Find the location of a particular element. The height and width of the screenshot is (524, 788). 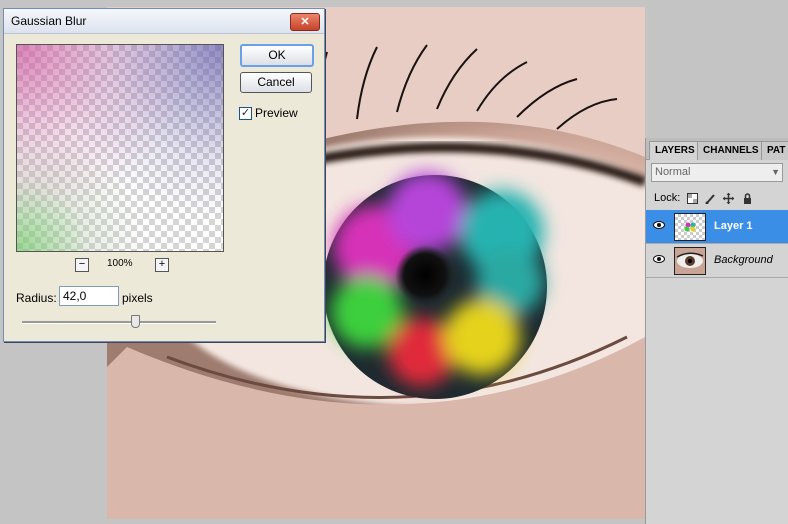

blur-preview is located at coordinates (120, 148).